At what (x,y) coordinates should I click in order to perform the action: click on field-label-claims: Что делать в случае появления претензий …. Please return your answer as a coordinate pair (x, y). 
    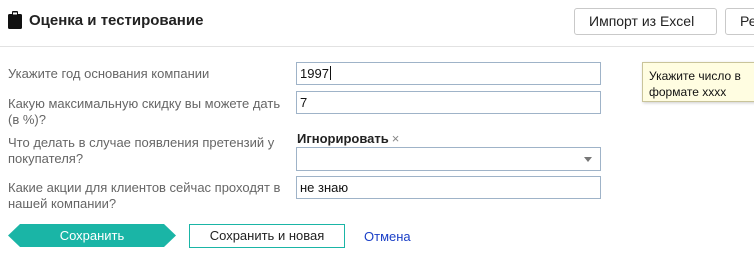
    Looking at the image, I should click on (141, 150).